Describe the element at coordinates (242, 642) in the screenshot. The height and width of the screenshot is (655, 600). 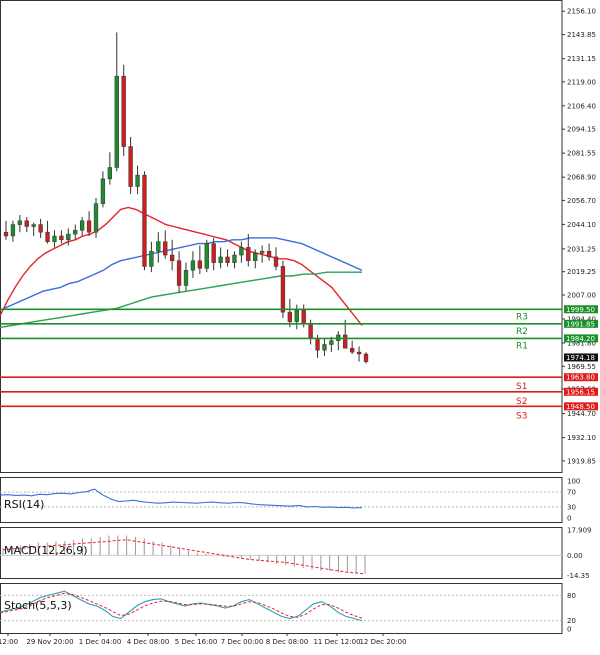
I see `x-tick-label: 7 Dec 00:00` at that location.